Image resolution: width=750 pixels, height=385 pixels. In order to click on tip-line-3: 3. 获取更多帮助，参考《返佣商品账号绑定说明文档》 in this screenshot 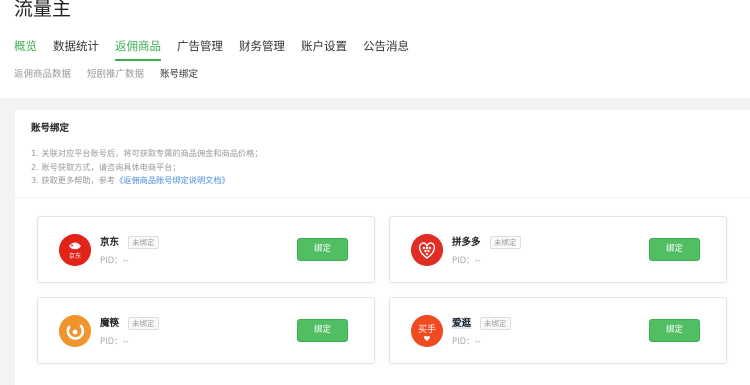, I will do `click(390, 181)`.